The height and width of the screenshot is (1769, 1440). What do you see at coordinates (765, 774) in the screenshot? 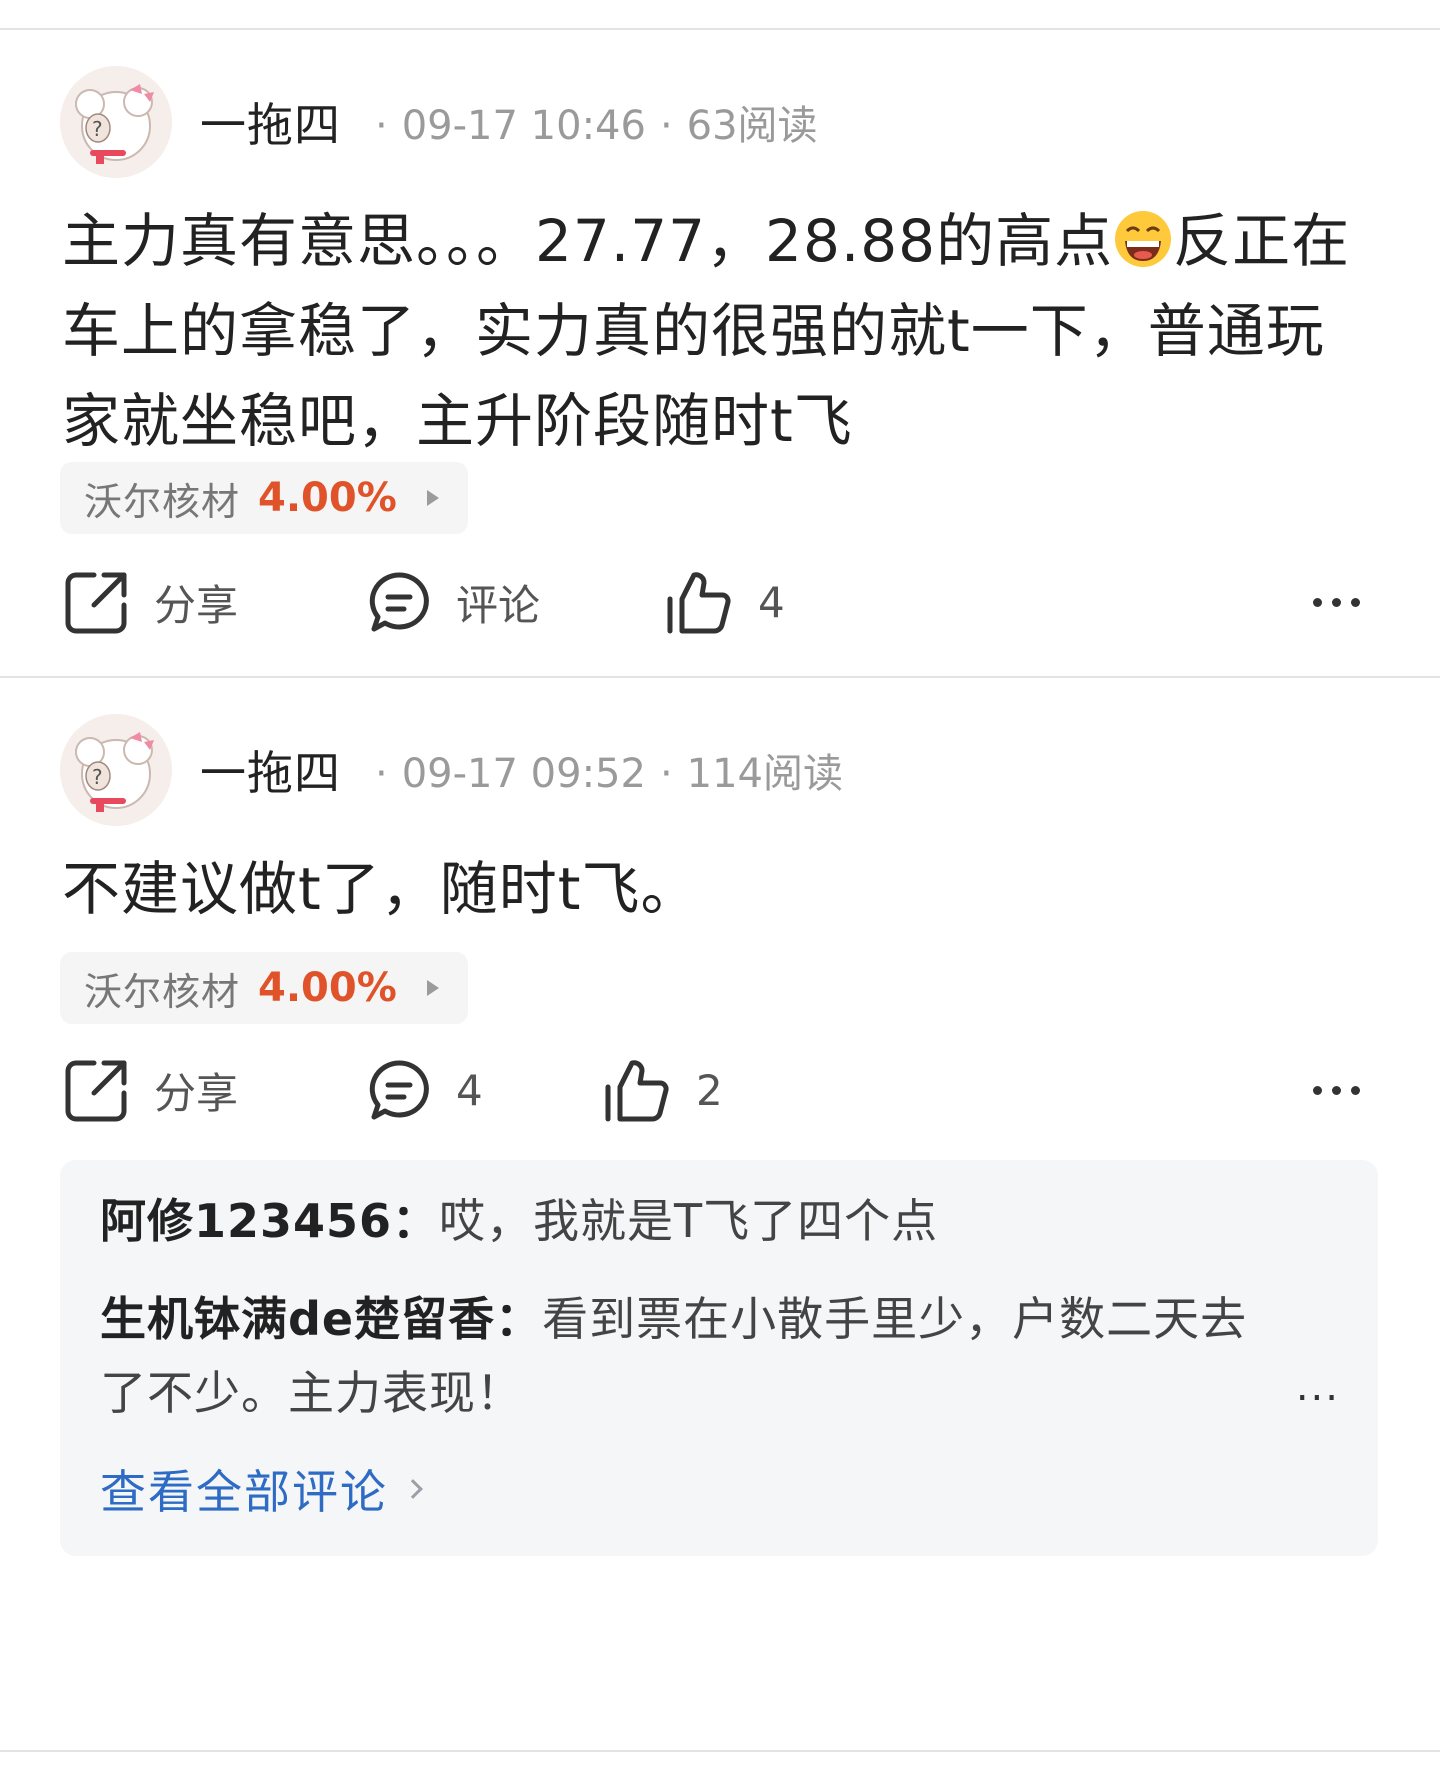
I see `read-count: 114阅读` at bounding box center [765, 774].